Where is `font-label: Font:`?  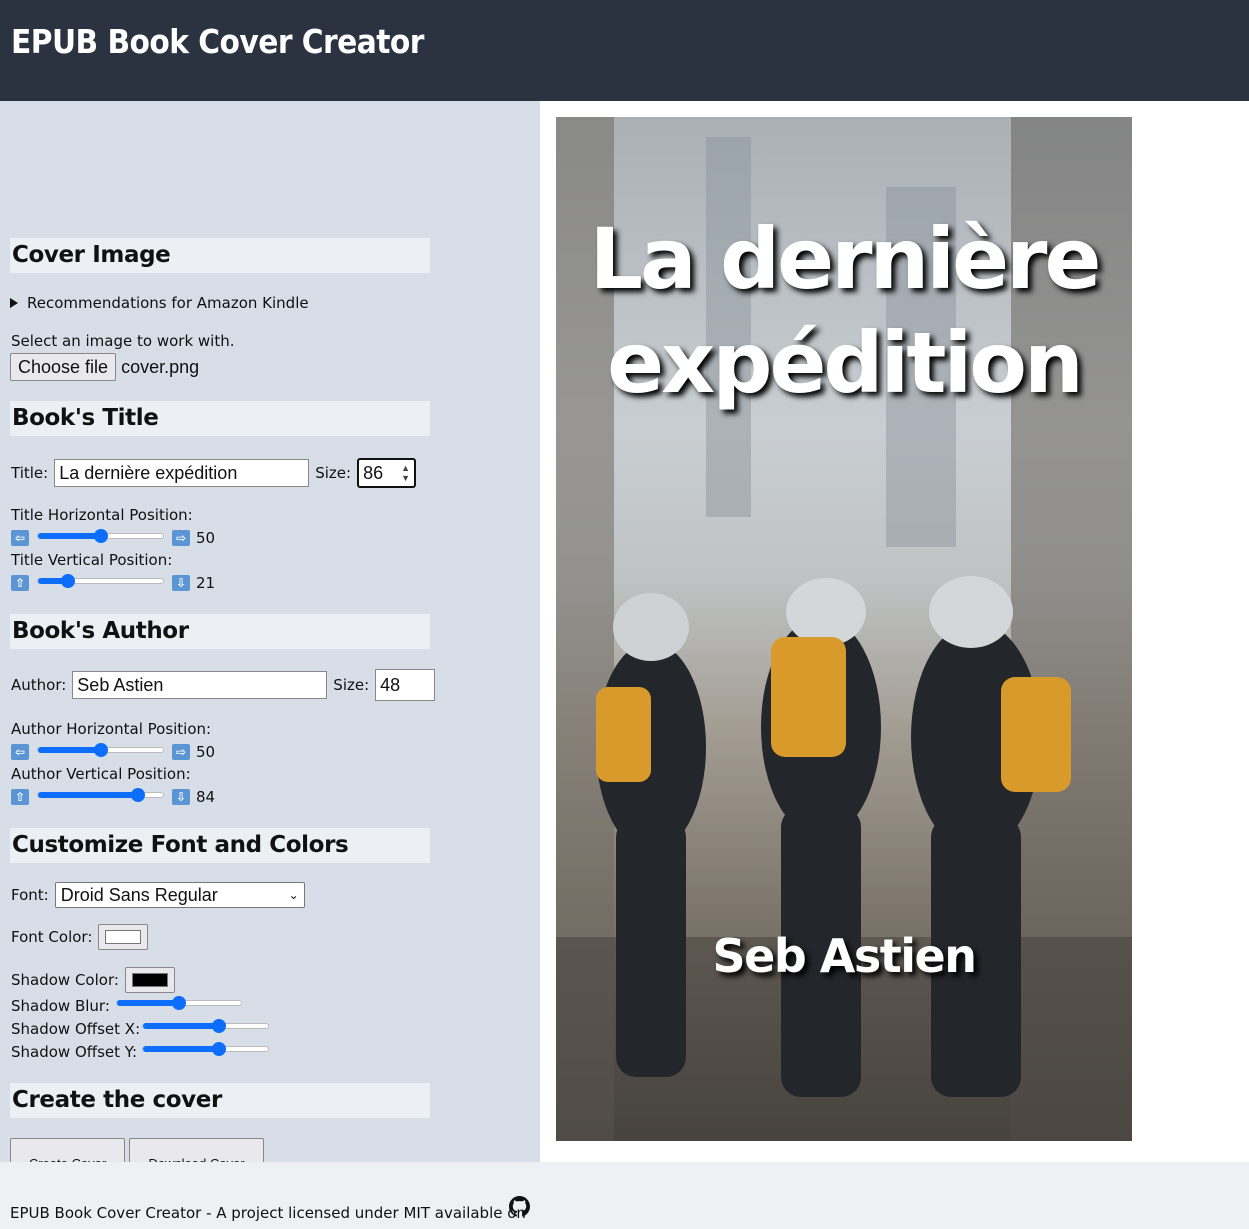 font-label: Font: is located at coordinates (30, 895).